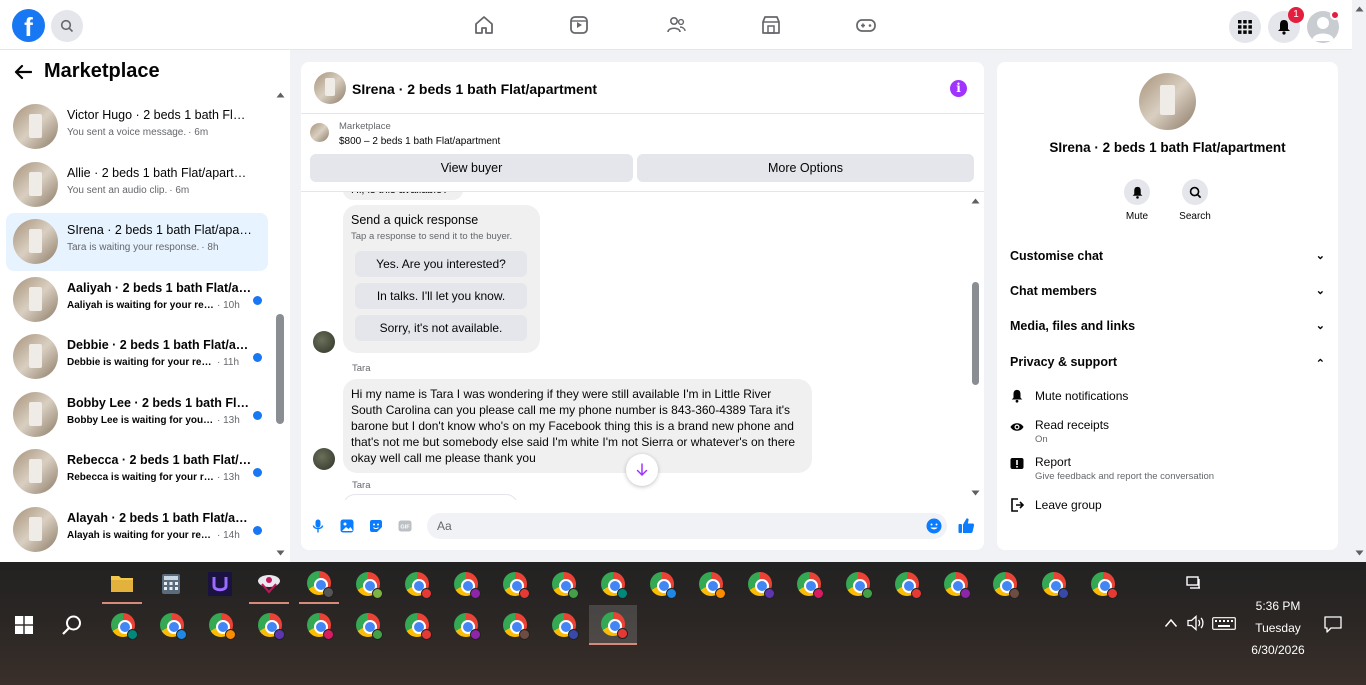 Image resolution: width=1366 pixels, height=685 pixels. Describe the element at coordinates (441, 296) in the screenshot. I see `quick-response-option: In talks. I'll let you know.` at that location.